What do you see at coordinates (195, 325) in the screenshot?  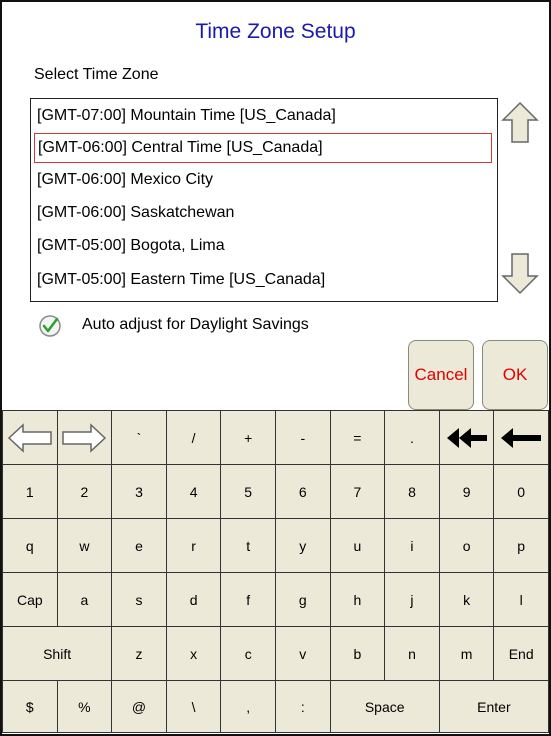 I see `daylight-savings-label: Auto adjust for Daylight Savings` at bounding box center [195, 325].